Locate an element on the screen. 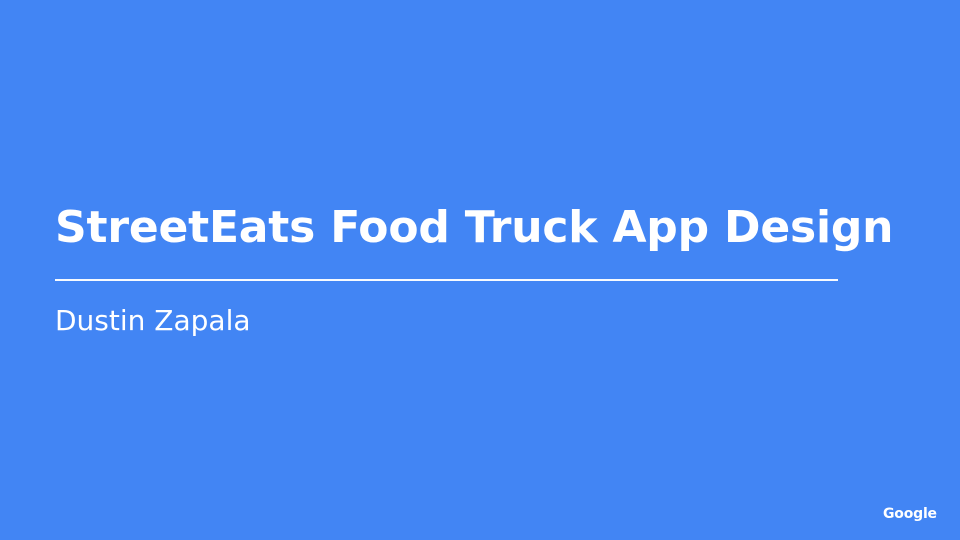 This screenshot has width=960, height=540. title-divider is located at coordinates (446, 280).